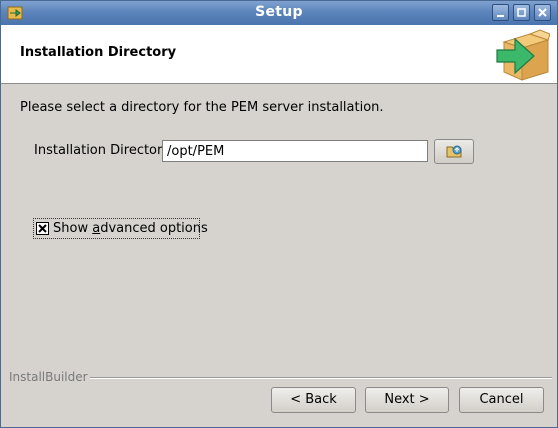 The width and height of the screenshot is (558, 428). What do you see at coordinates (407, 400) in the screenshot?
I see `next-button: Next >` at bounding box center [407, 400].